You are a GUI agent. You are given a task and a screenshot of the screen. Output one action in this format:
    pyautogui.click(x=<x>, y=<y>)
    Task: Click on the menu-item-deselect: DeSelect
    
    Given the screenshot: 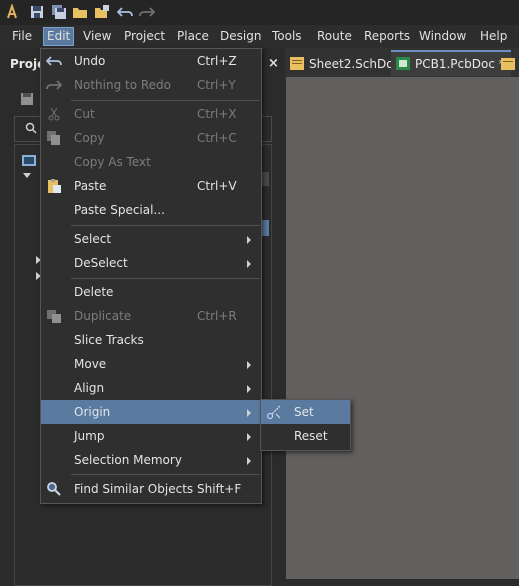 What is the action you would take?
    pyautogui.click(x=151, y=263)
    